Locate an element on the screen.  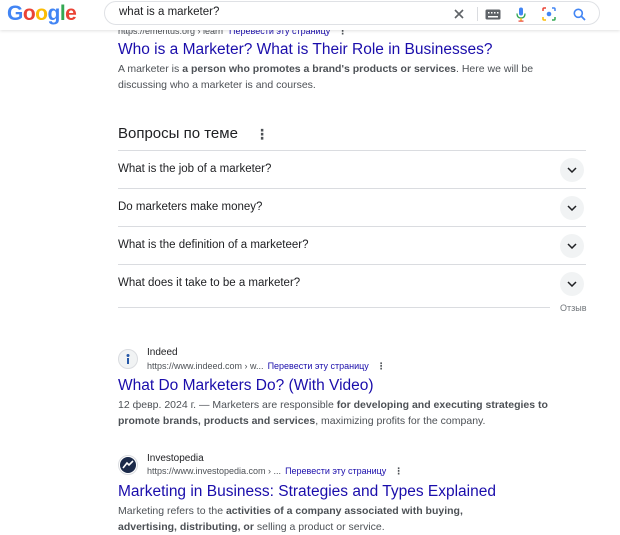
feedback-link: Отзыв is located at coordinates (573, 308).